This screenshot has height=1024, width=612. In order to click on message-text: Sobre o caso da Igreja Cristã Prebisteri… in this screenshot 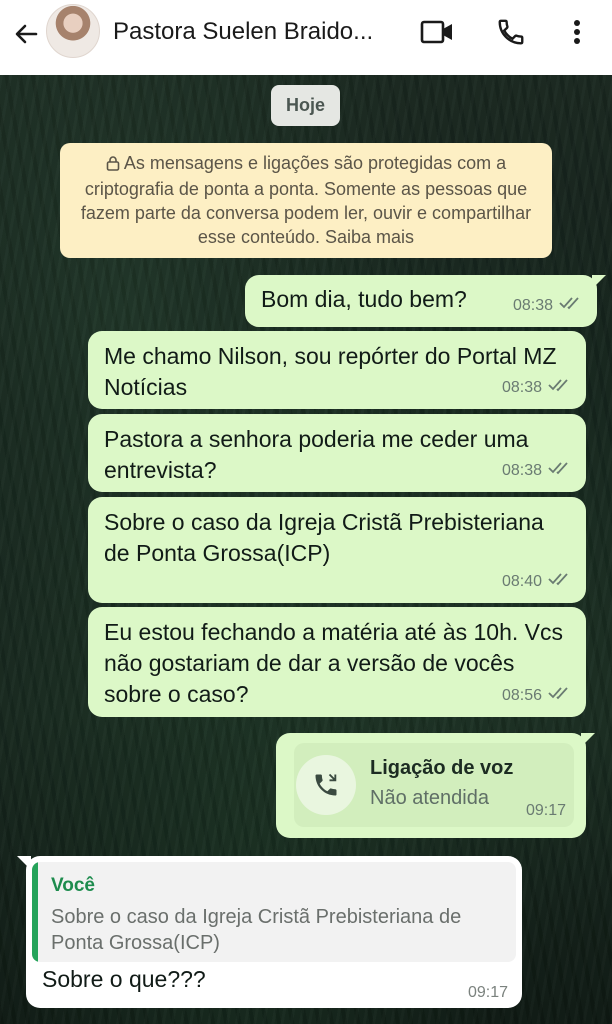, I will do `click(324, 537)`.